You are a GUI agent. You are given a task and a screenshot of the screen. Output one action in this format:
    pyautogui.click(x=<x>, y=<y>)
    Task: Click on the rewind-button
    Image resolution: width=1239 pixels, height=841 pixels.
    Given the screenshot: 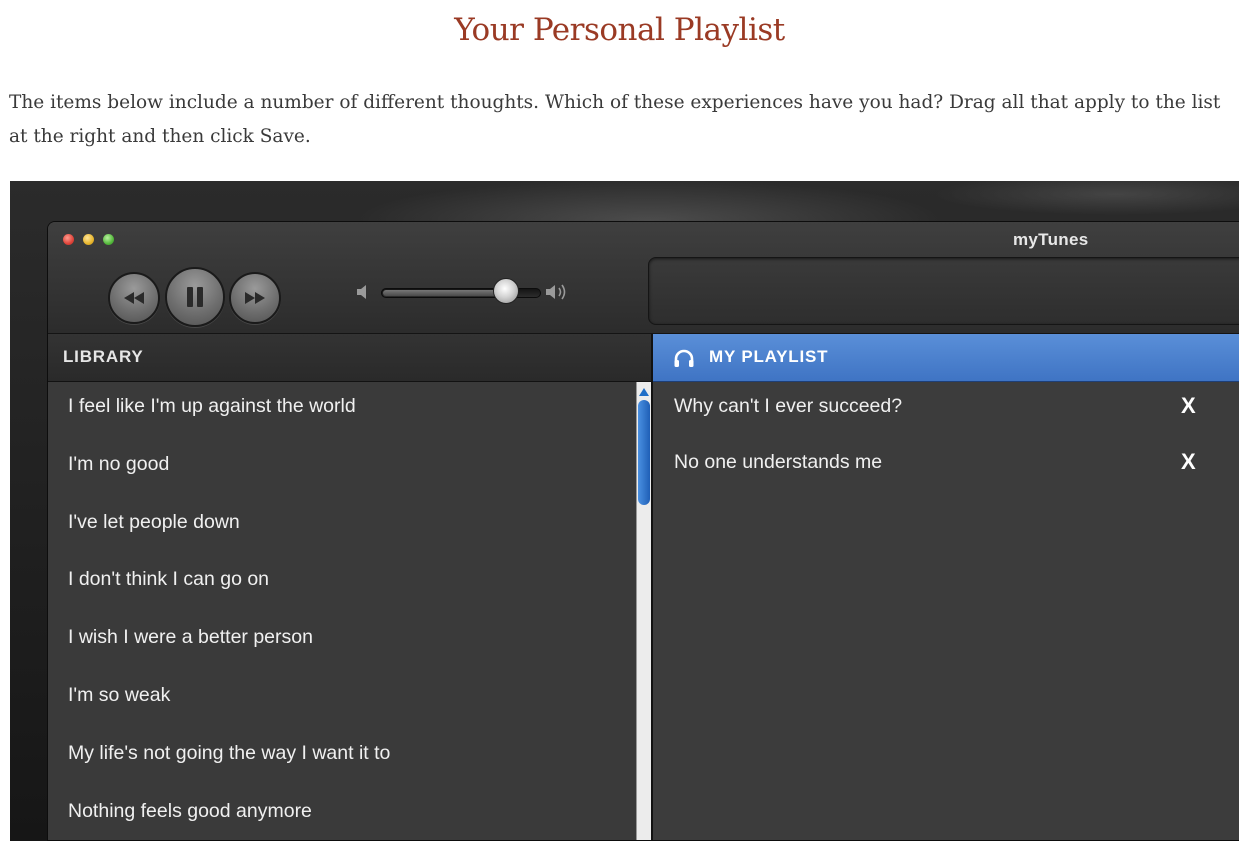 What is the action you would take?
    pyautogui.click(x=134, y=298)
    